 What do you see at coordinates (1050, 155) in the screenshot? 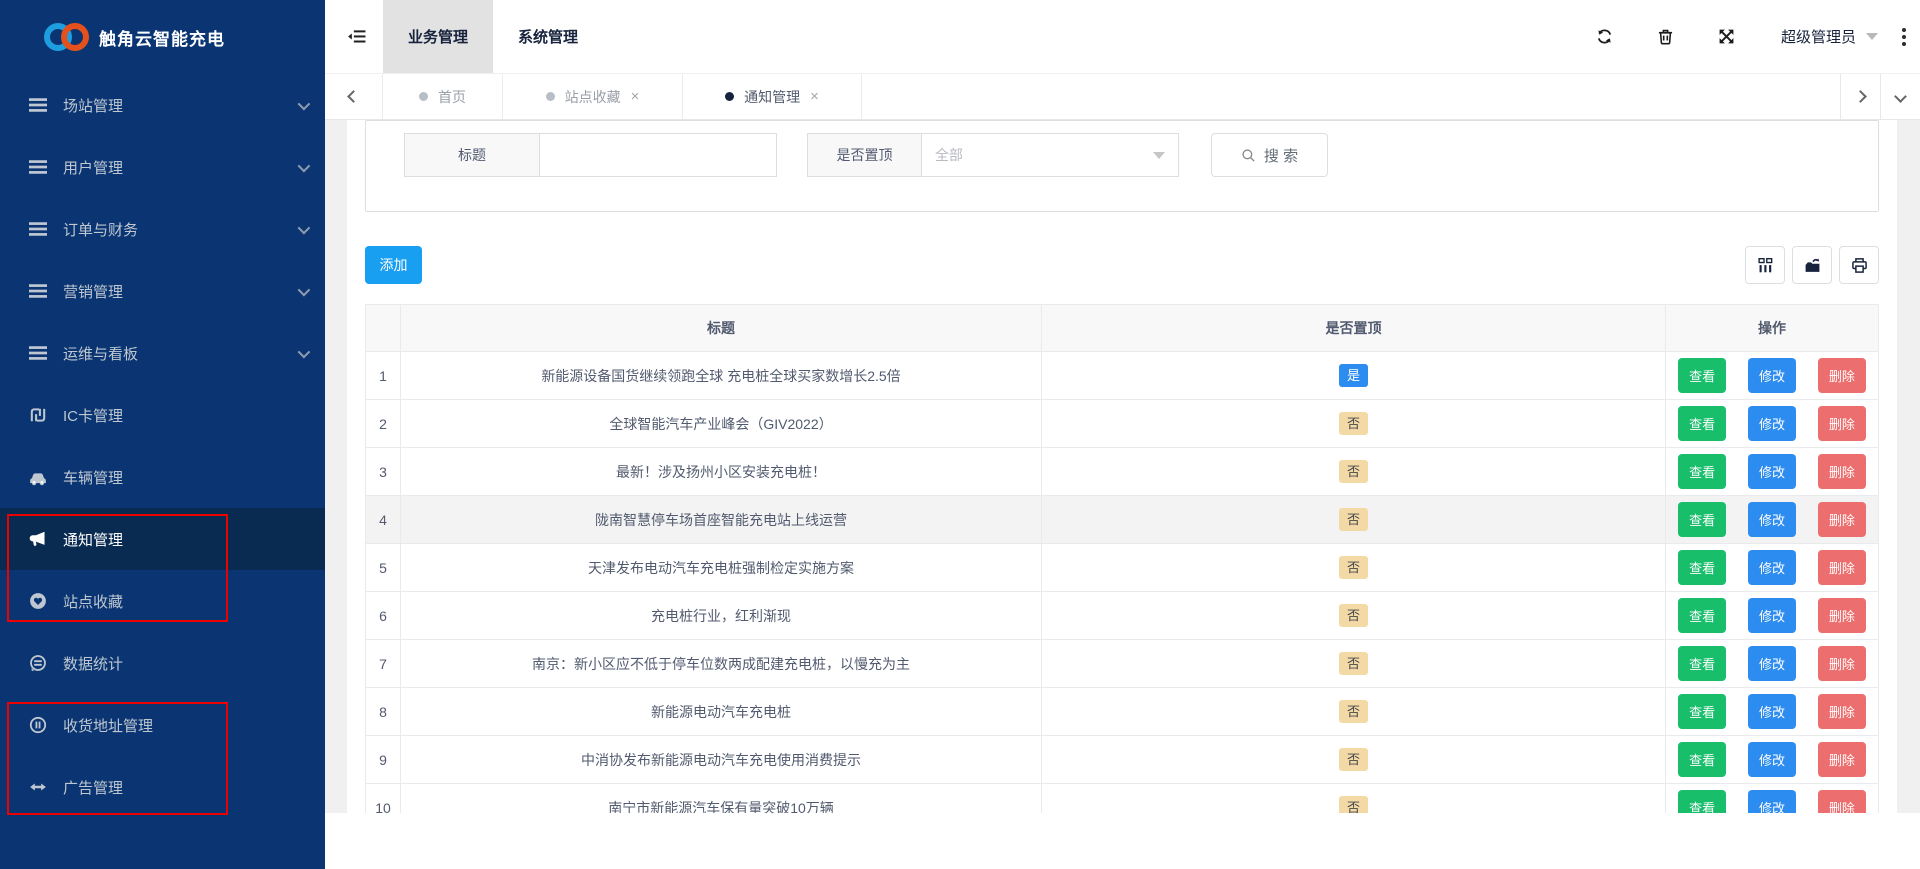
I see `pinned-select: 全部` at bounding box center [1050, 155].